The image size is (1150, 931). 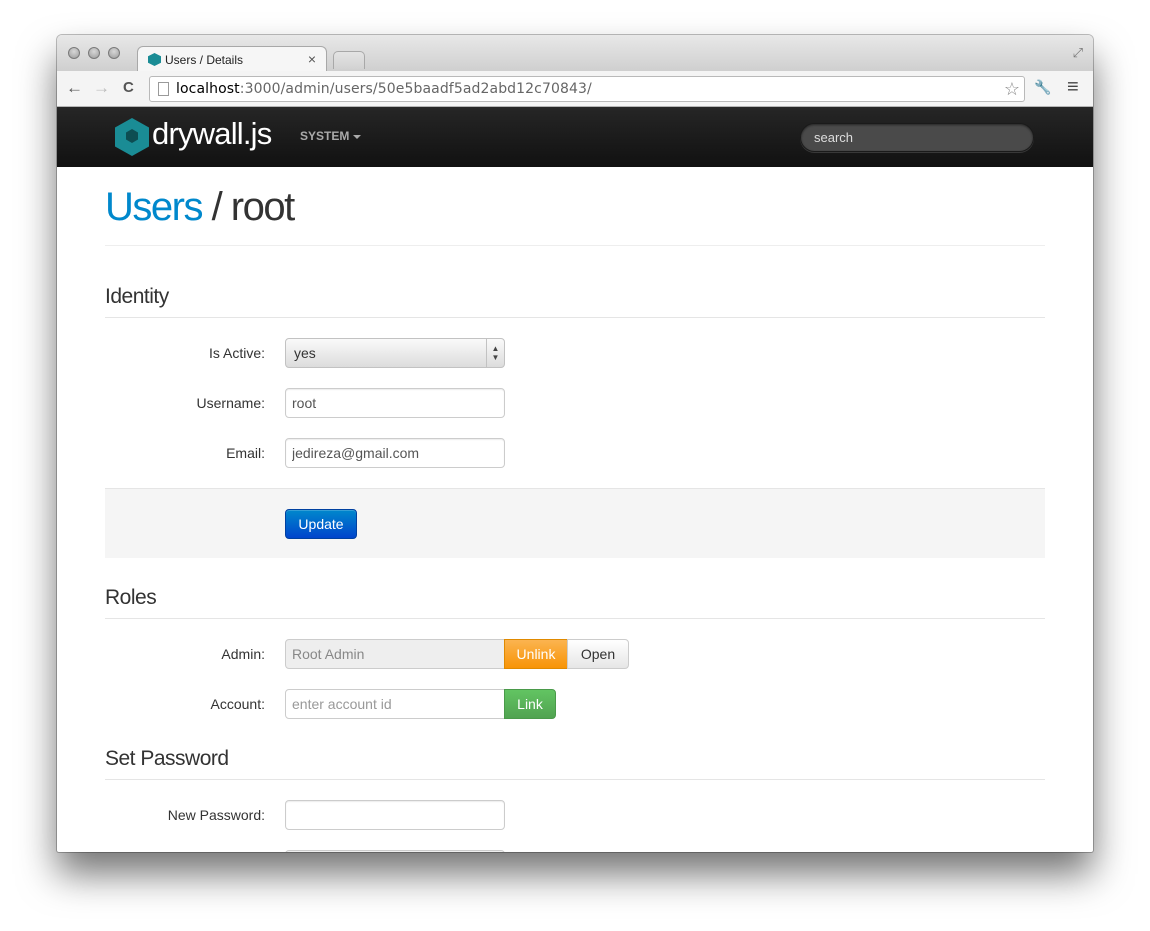 What do you see at coordinates (243, 654) in the screenshot?
I see `admin-label: Admin:` at bounding box center [243, 654].